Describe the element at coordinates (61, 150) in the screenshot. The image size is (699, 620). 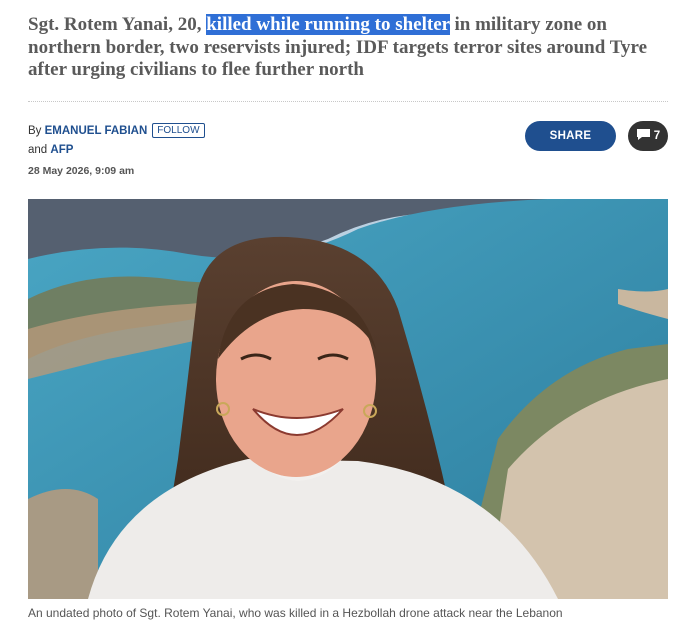
I see `author-link-afp: AFP` at that location.